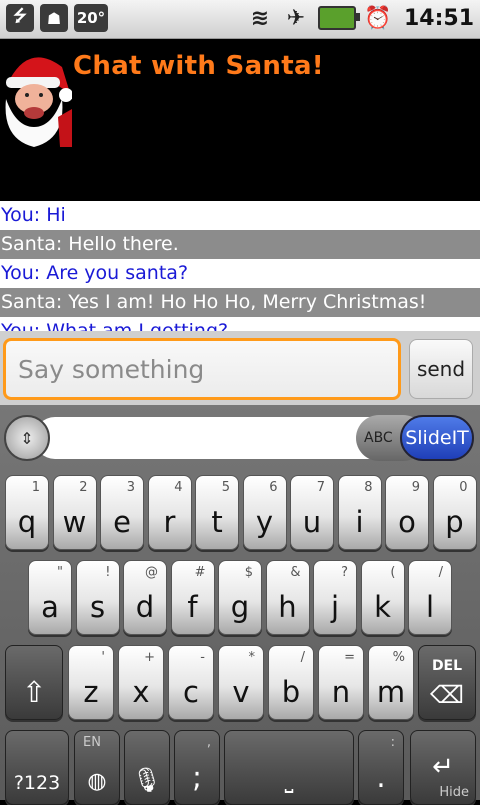 This screenshot has width=480, height=805. Describe the element at coordinates (289, 767) in the screenshot. I see `space-bar: ⎵` at that location.